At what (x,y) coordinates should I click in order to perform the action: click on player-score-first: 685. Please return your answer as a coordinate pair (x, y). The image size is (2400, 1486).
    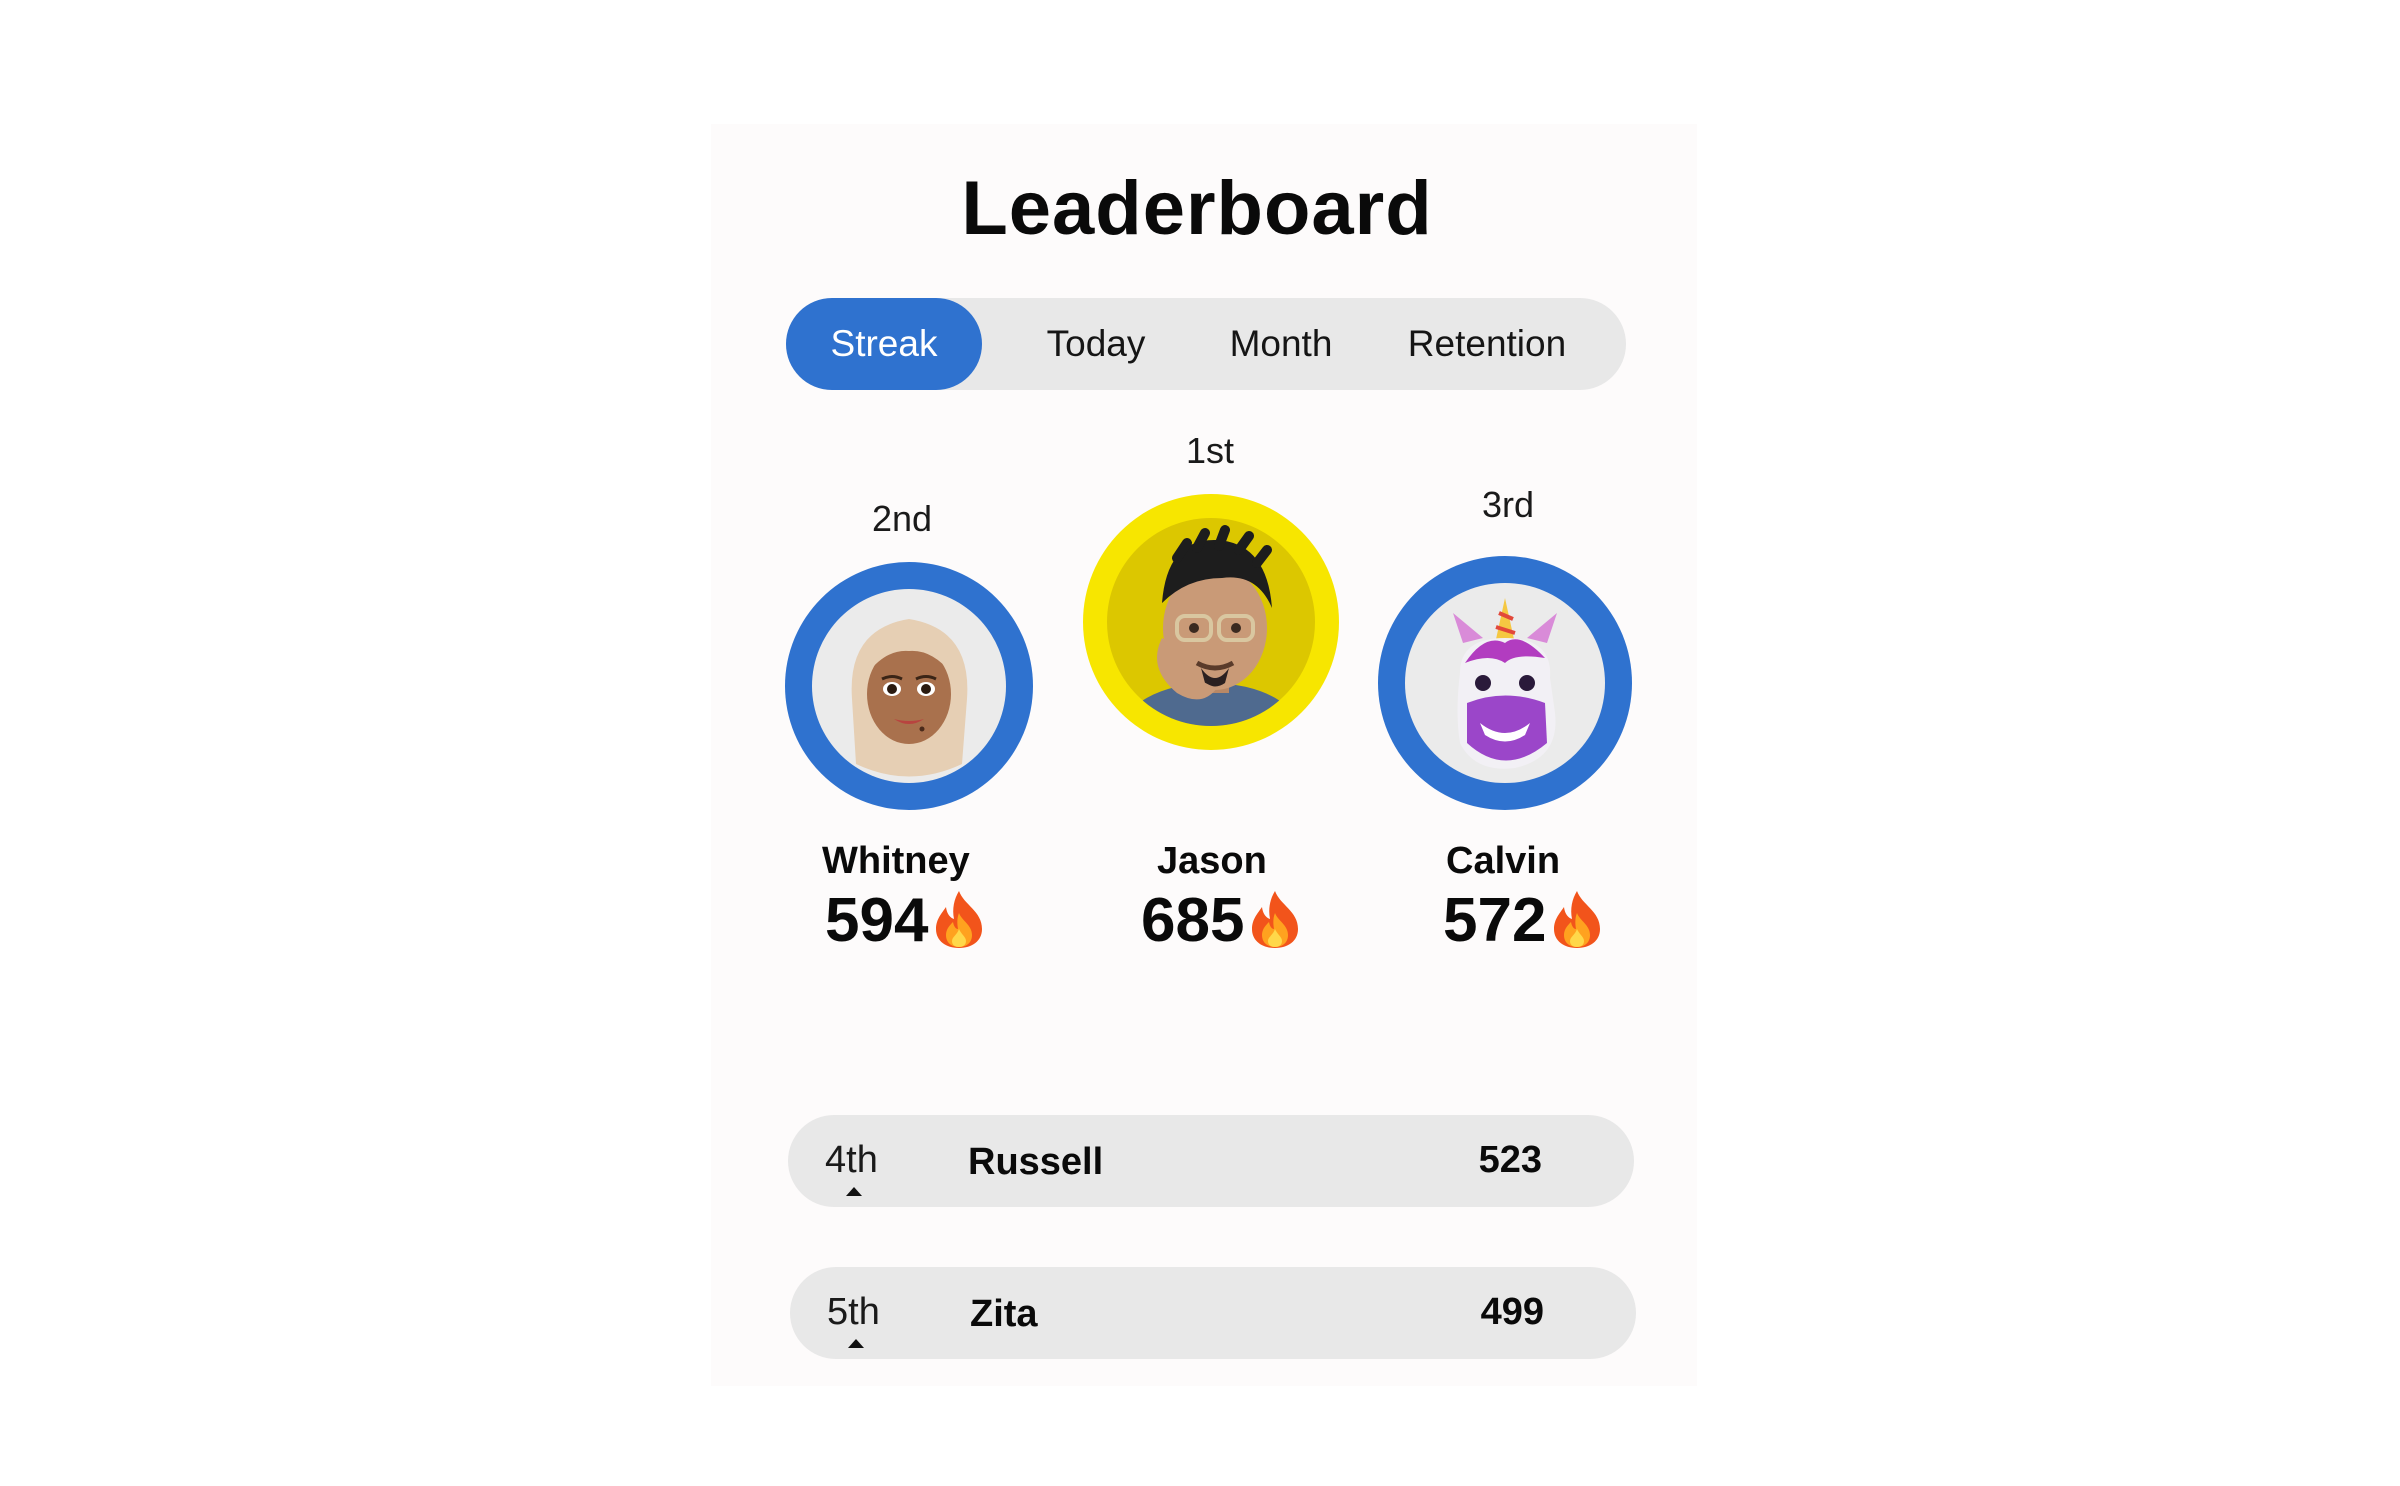
    Looking at the image, I should click on (1291, 924).